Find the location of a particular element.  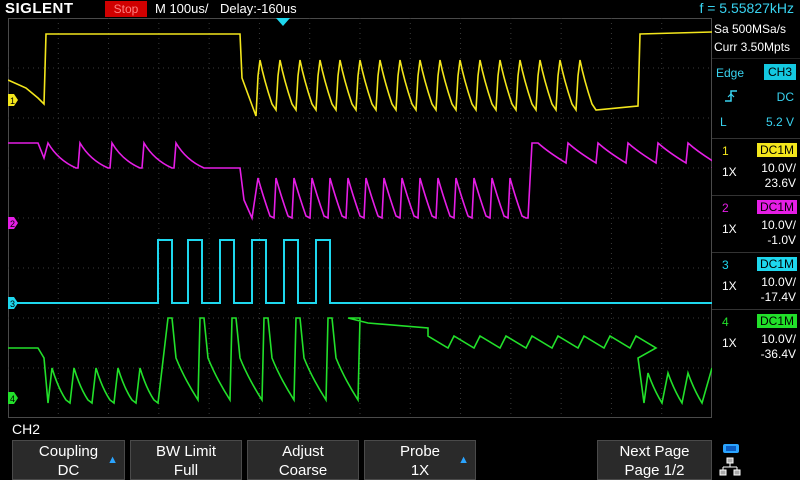

timebase-readout: M 100us/ is located at coordinates (181, 8).